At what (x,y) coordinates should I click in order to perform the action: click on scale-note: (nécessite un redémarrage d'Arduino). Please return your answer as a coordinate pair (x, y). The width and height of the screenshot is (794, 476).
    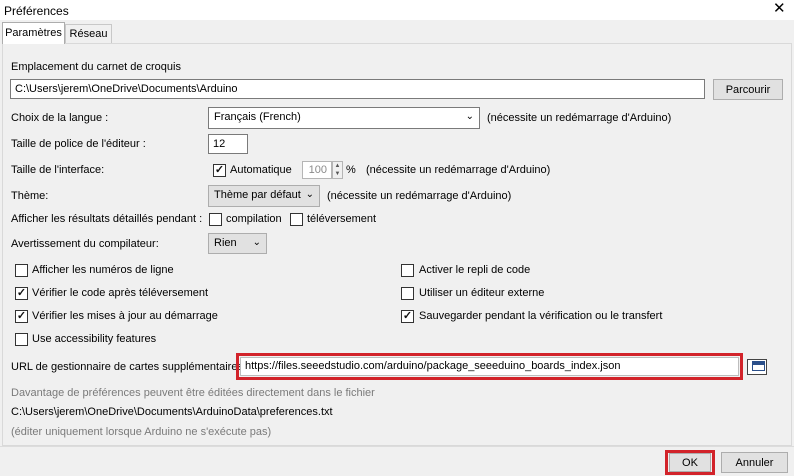
    Looking at the image, I should click on (458, 170).